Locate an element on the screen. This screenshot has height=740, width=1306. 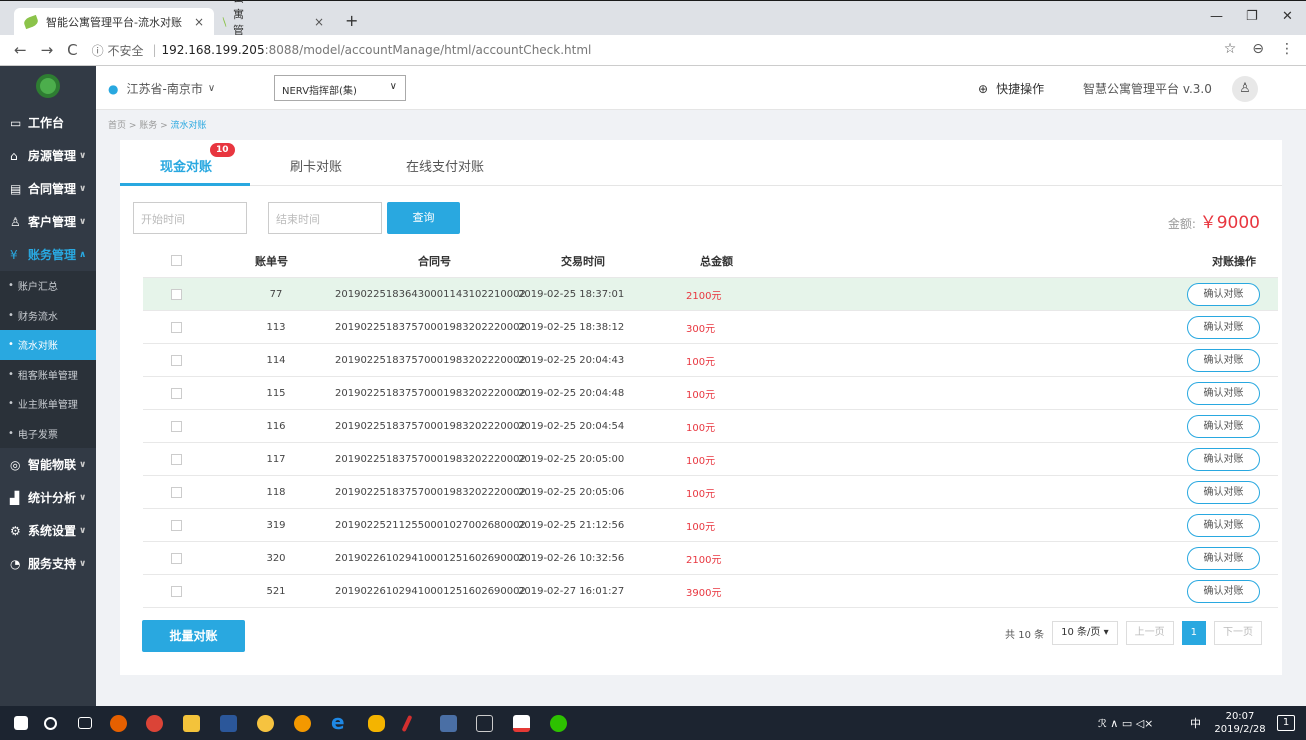
word-icon is located at coordinates (228, 723).